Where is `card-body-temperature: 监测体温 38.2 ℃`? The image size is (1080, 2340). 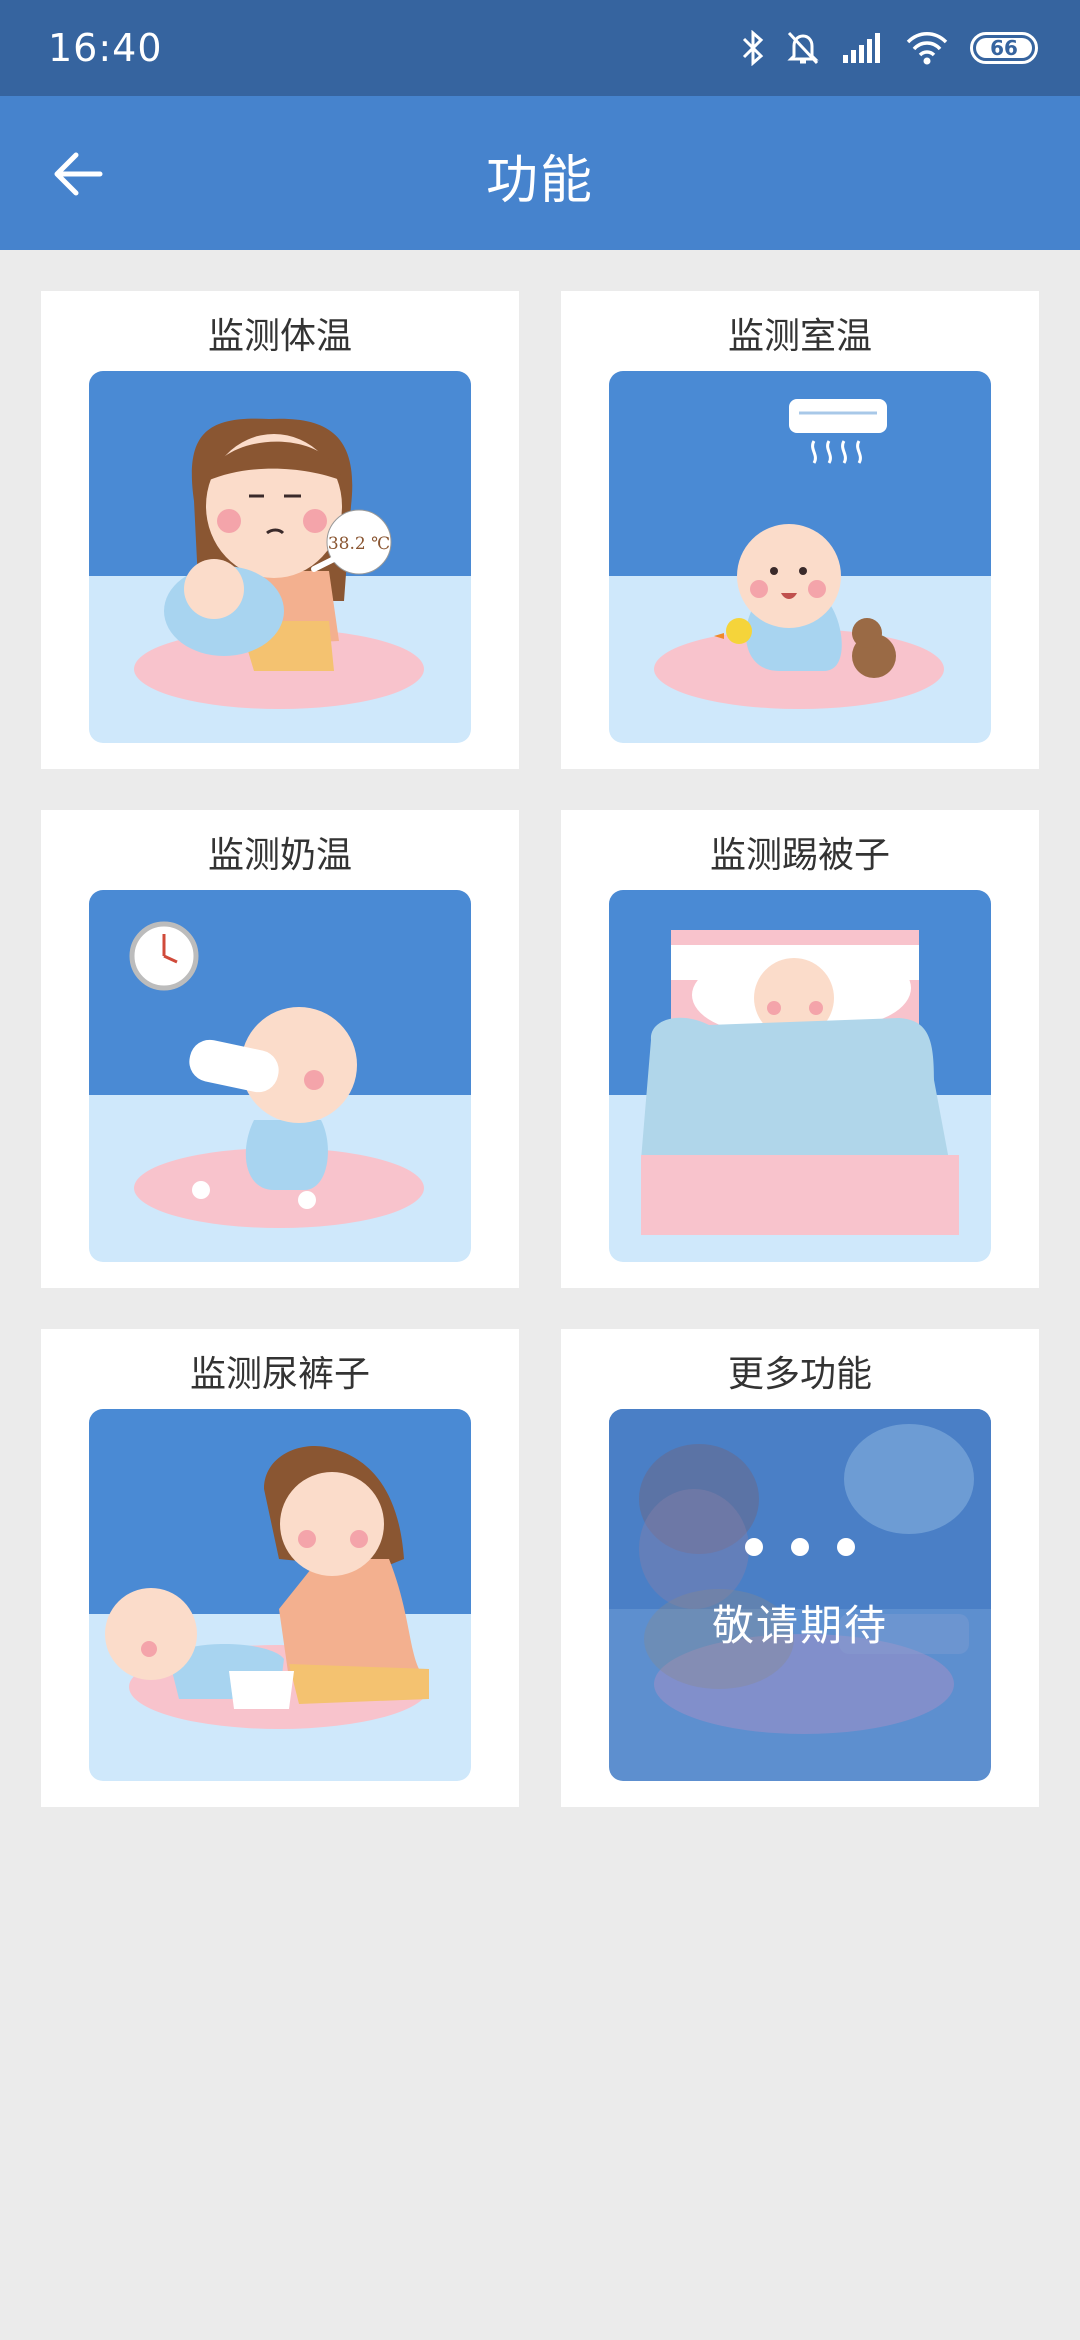
card-body-temperature: 监测体温 38.2 ℃ is located at coordinates (280, 530).